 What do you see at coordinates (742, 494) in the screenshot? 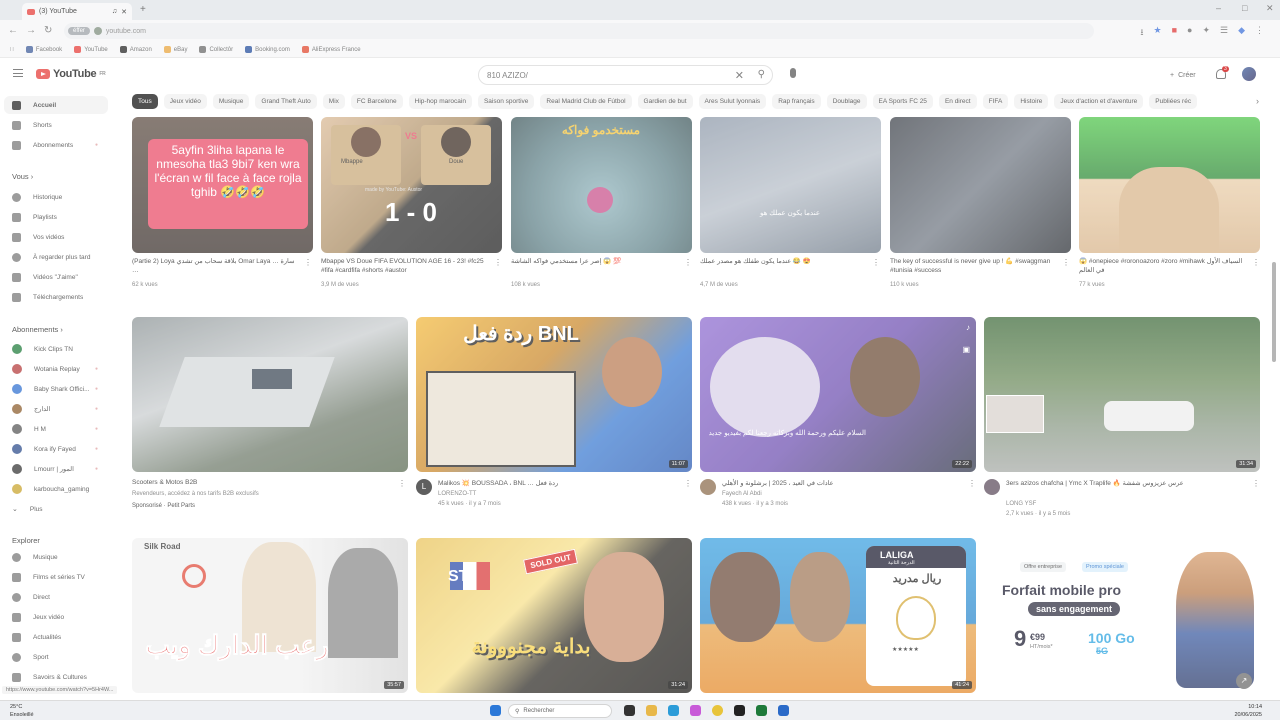
I see `channel-name: Fayech Al Abdi` at bounding box center [742, 494].